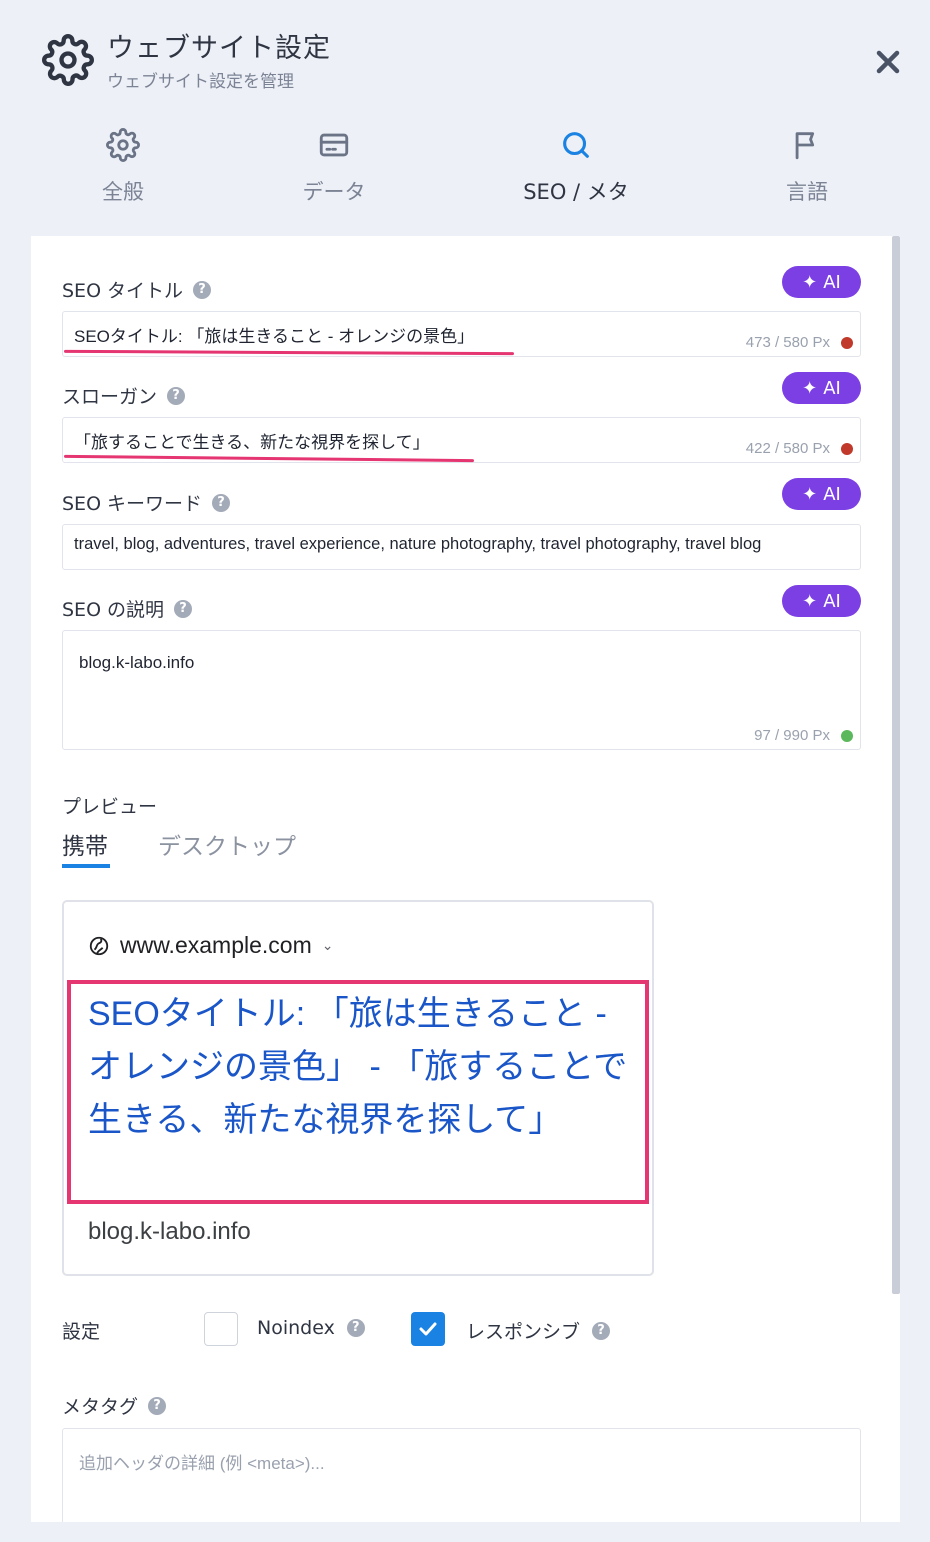 This screenshot has width=930, height=1542. I want to click on ai-button-description: ✦ AI, so click(821, 601).